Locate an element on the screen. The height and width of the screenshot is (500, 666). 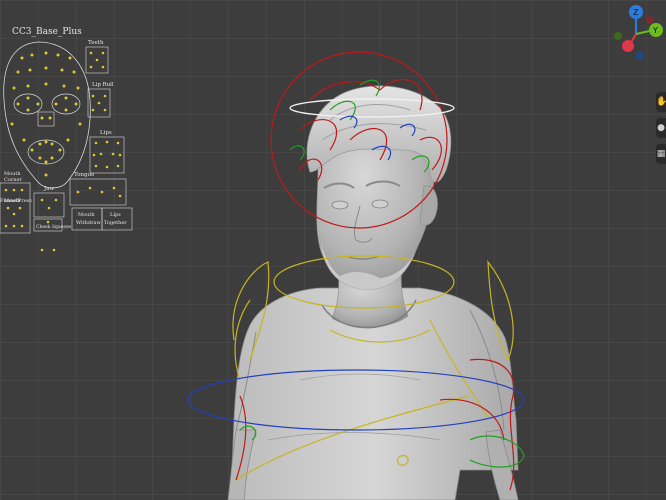
gizmo-z-label: Z is located at coordinates (636, 12).